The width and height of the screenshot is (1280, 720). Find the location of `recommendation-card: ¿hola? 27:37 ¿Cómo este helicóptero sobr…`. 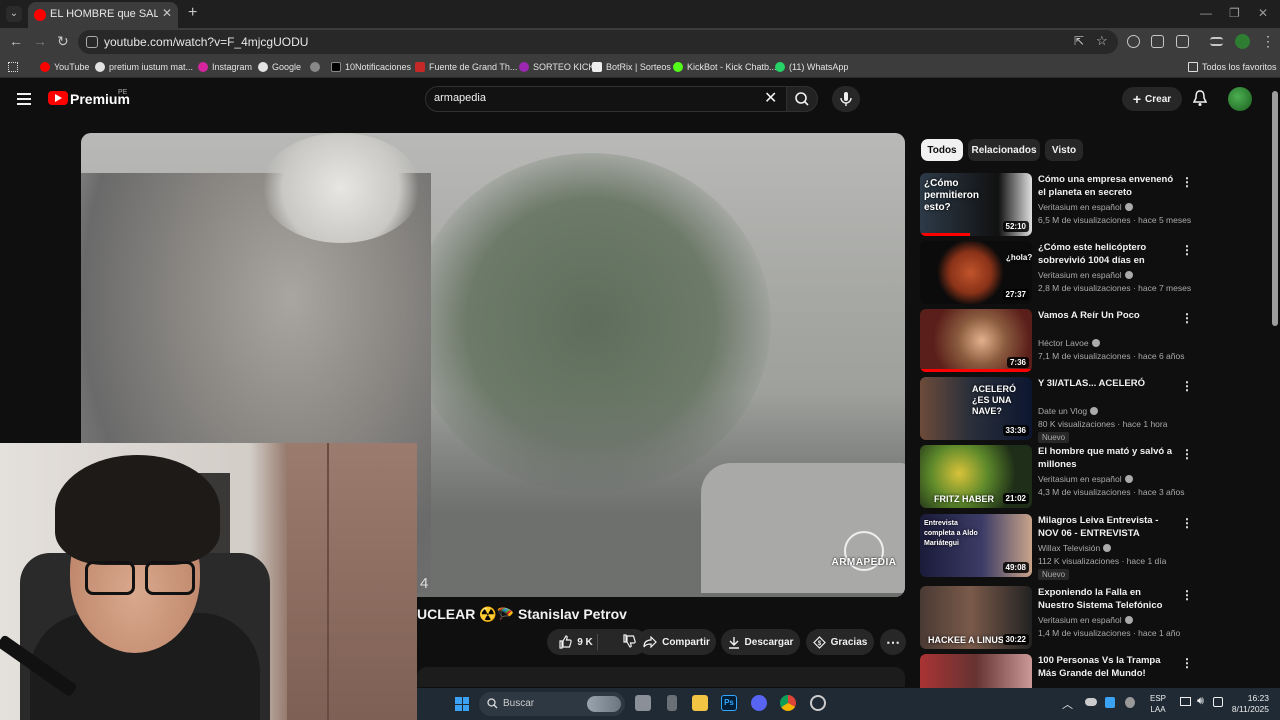

recommendation-card: ¿hola? 27:37 ¿Cómo este helicóptero sobr… is located at coordinates (1090, 273).